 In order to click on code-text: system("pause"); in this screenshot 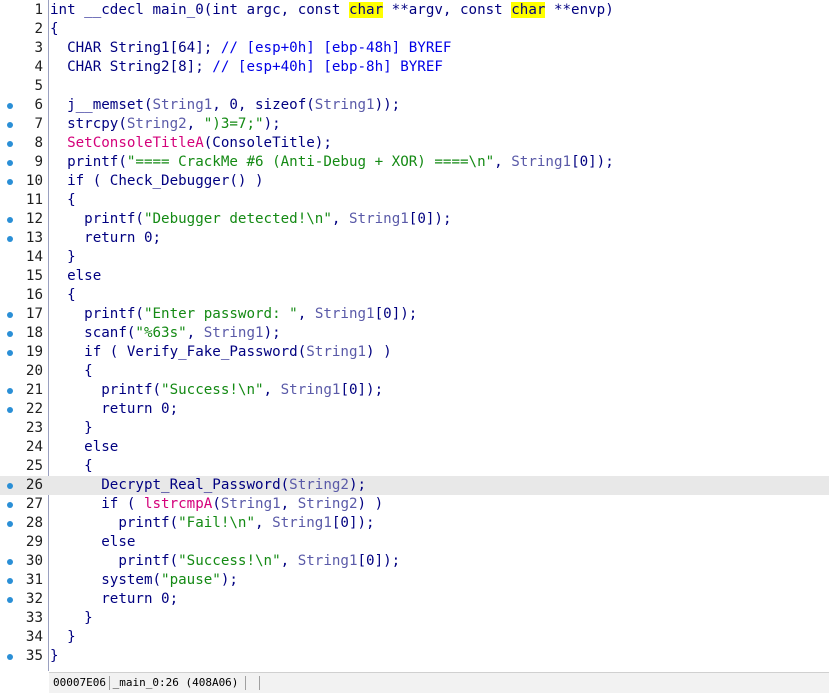, I will do `click(144, 580)`.